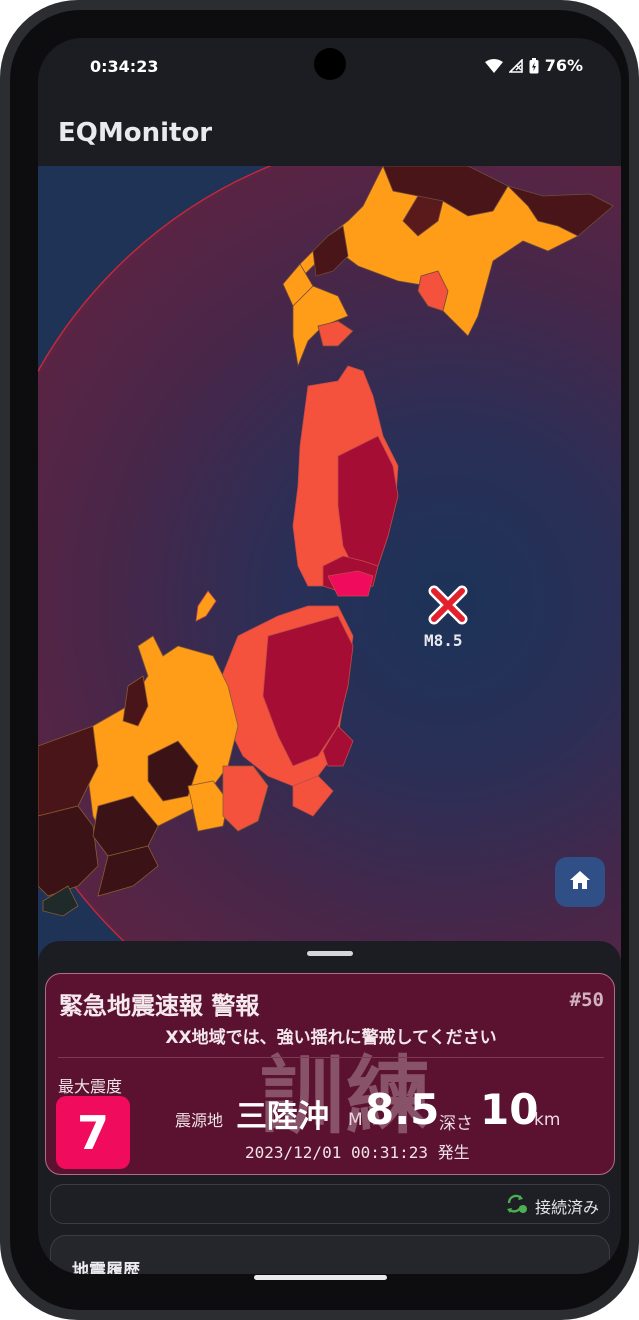 This screenshot has width=639, height=1320. Describe the element at coordinates (329, 131) in the screenshot. I see `app-bar: EQMonitor` at that location.